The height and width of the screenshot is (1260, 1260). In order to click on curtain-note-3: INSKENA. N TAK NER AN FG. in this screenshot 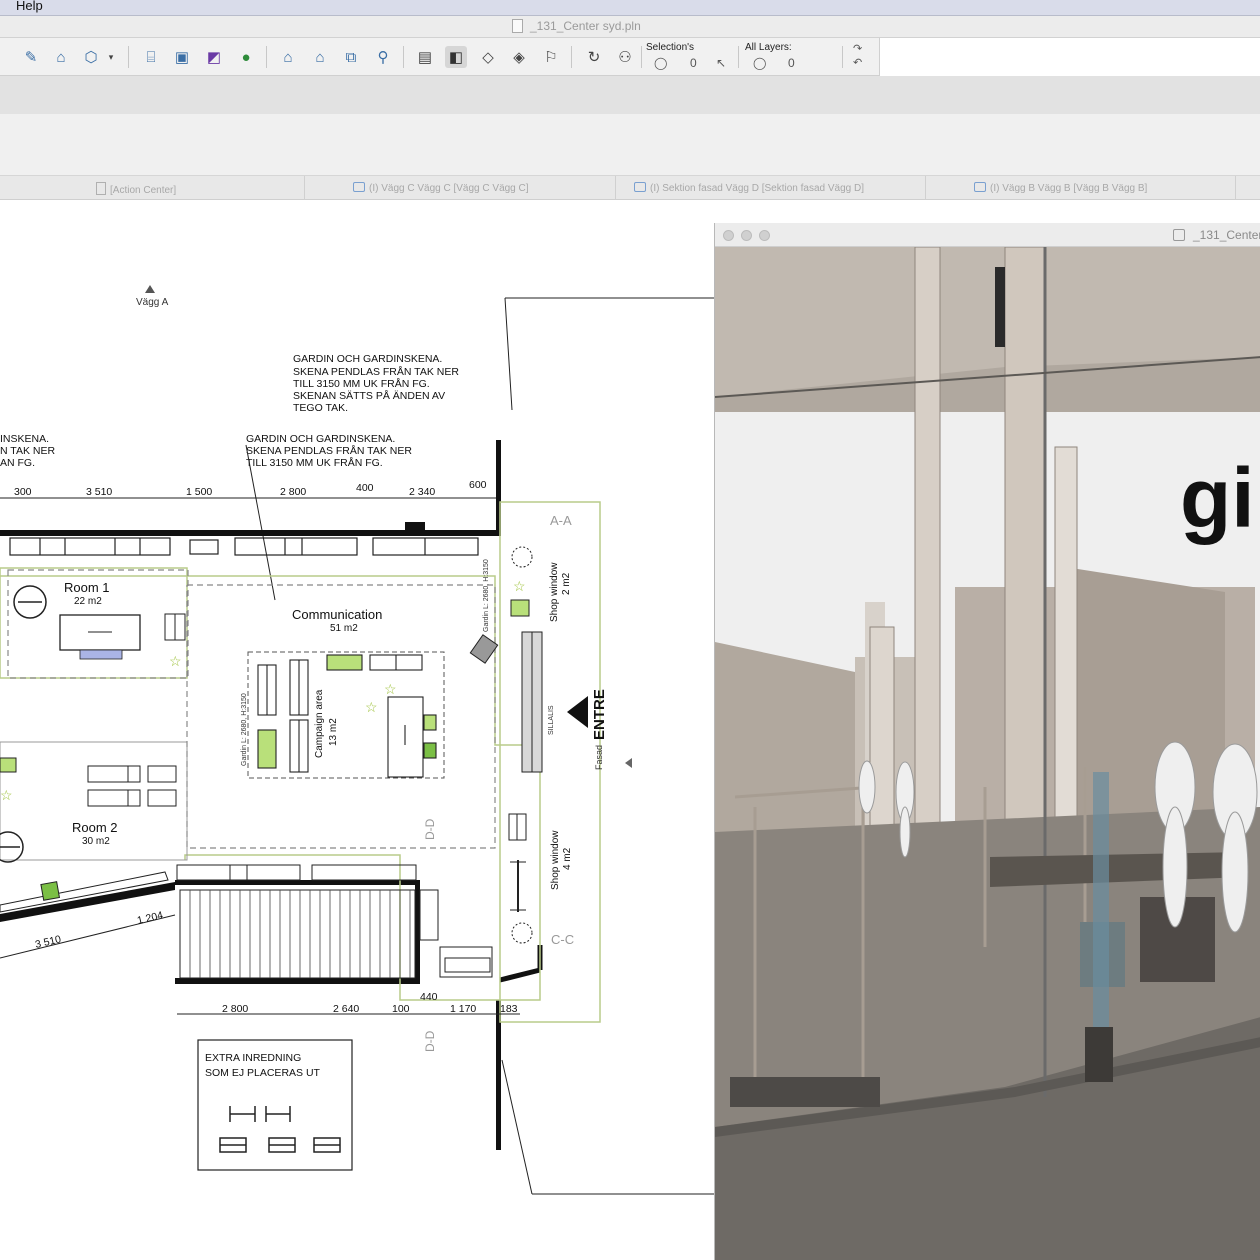, I will do `click(27, 451)`.